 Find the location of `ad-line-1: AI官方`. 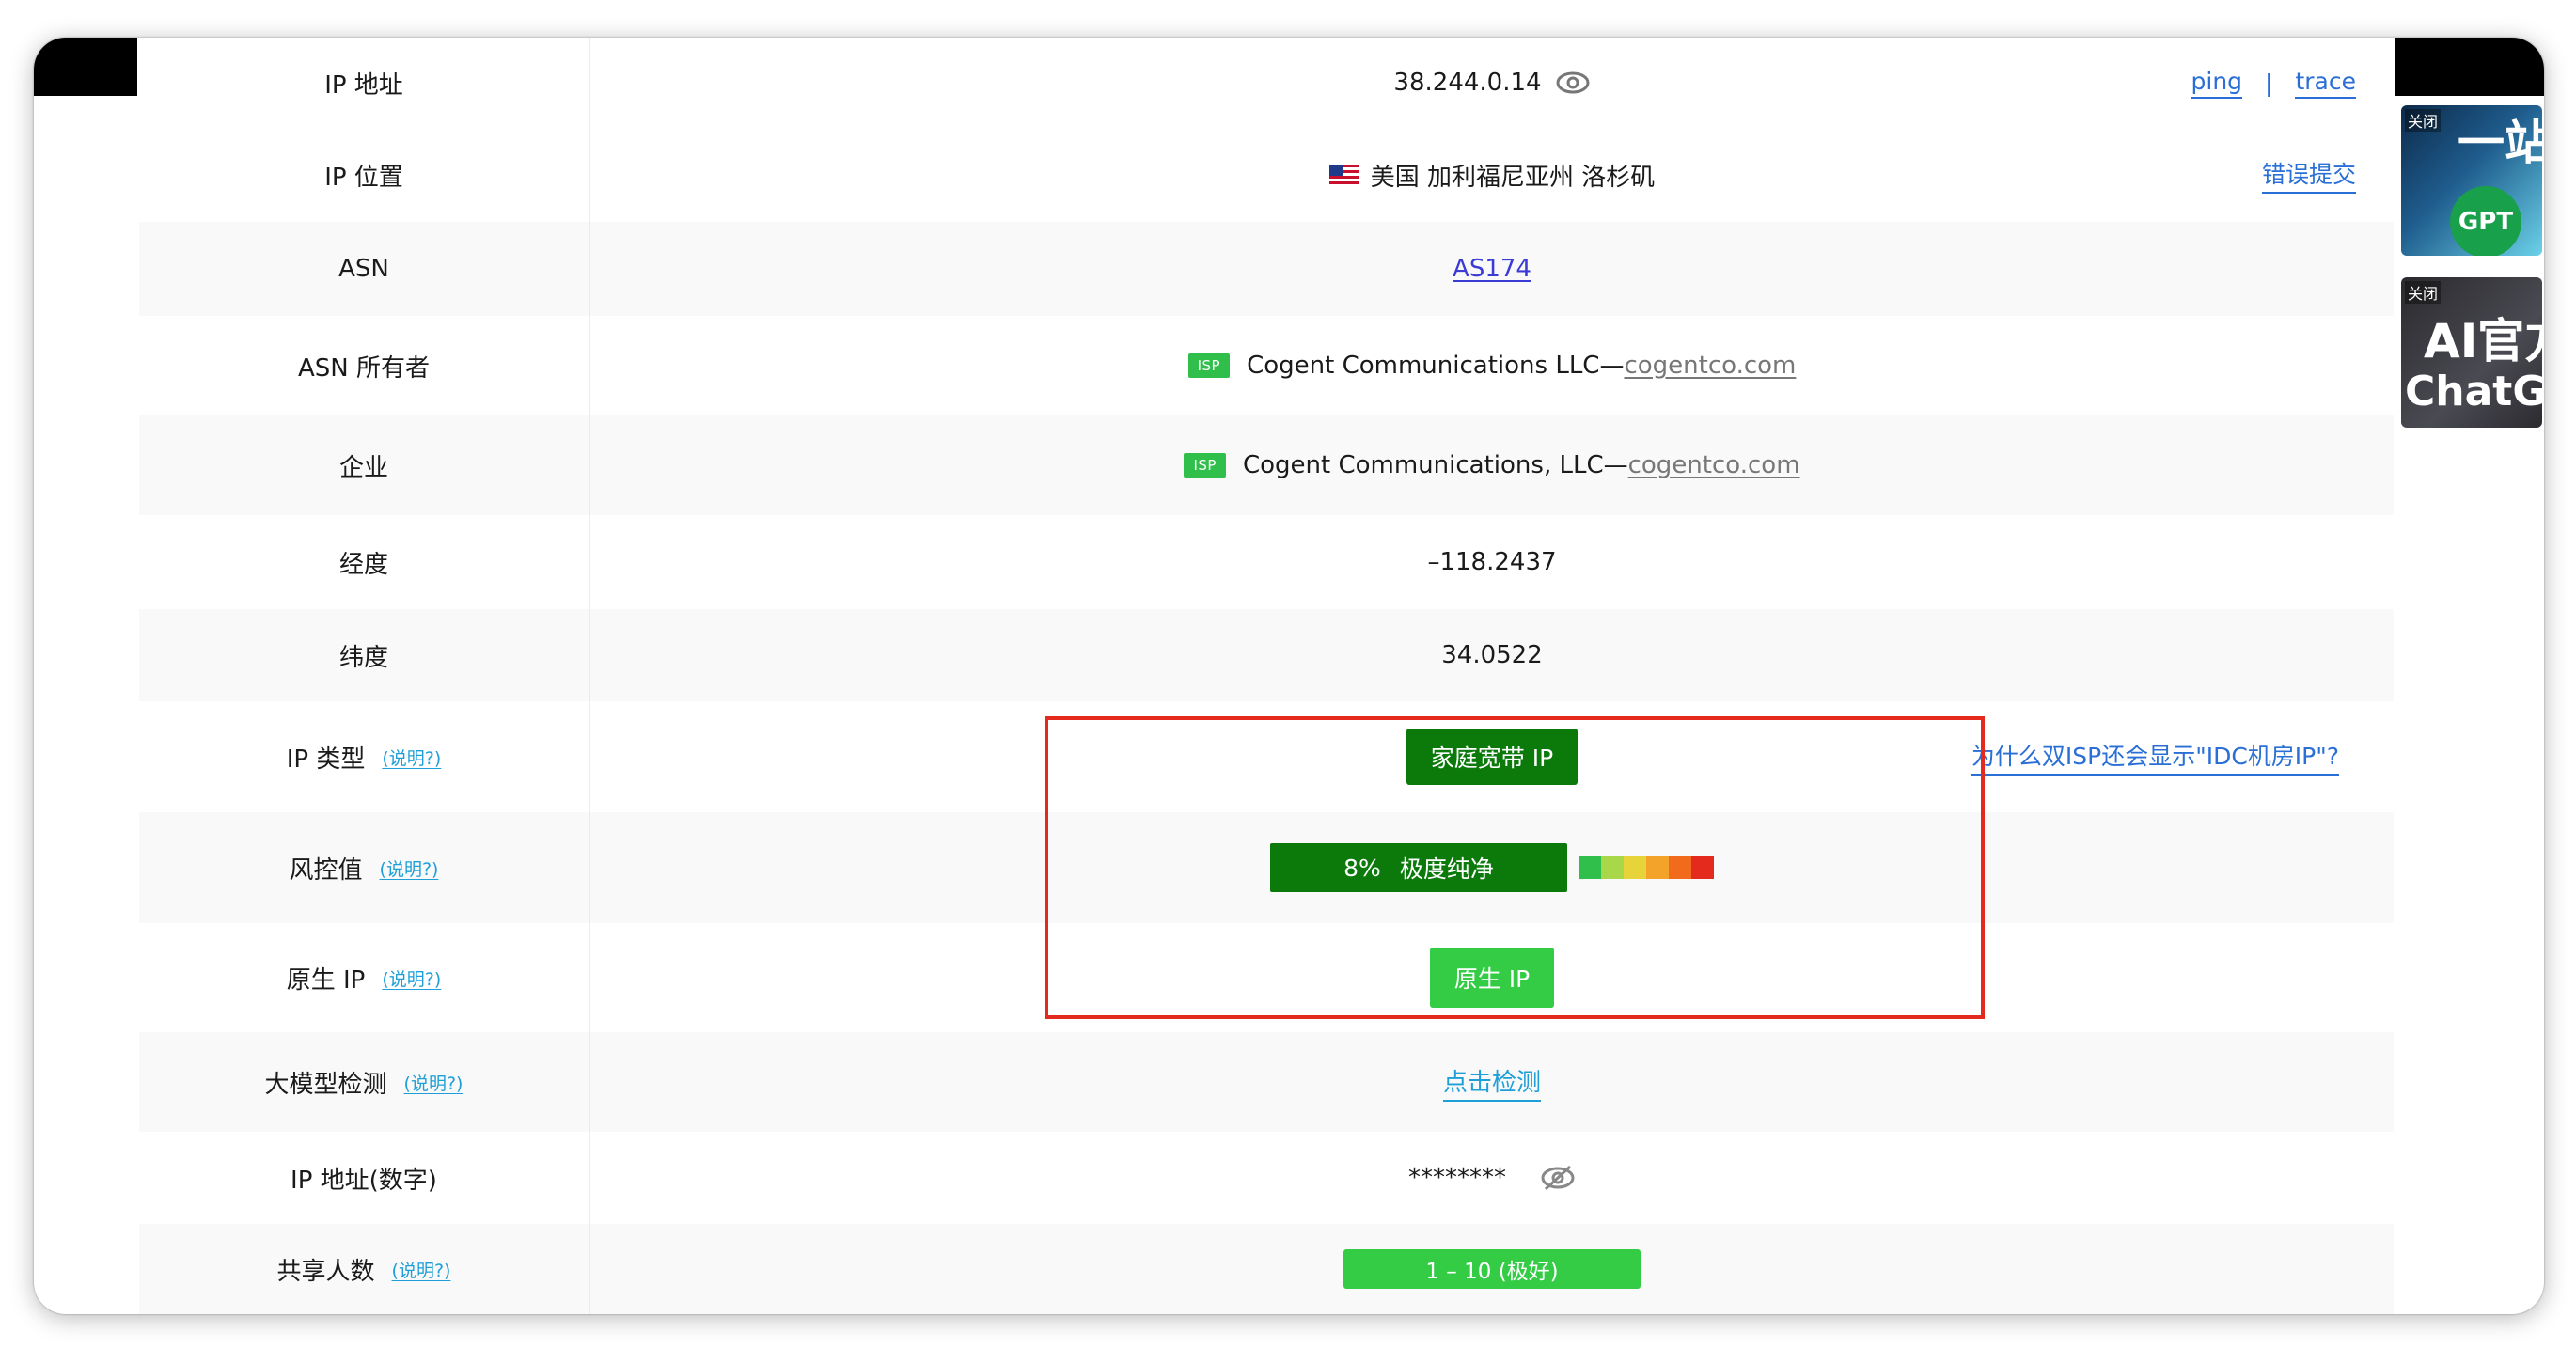

ad-line-1: AI官方 is located at coordinates (2483, 341).